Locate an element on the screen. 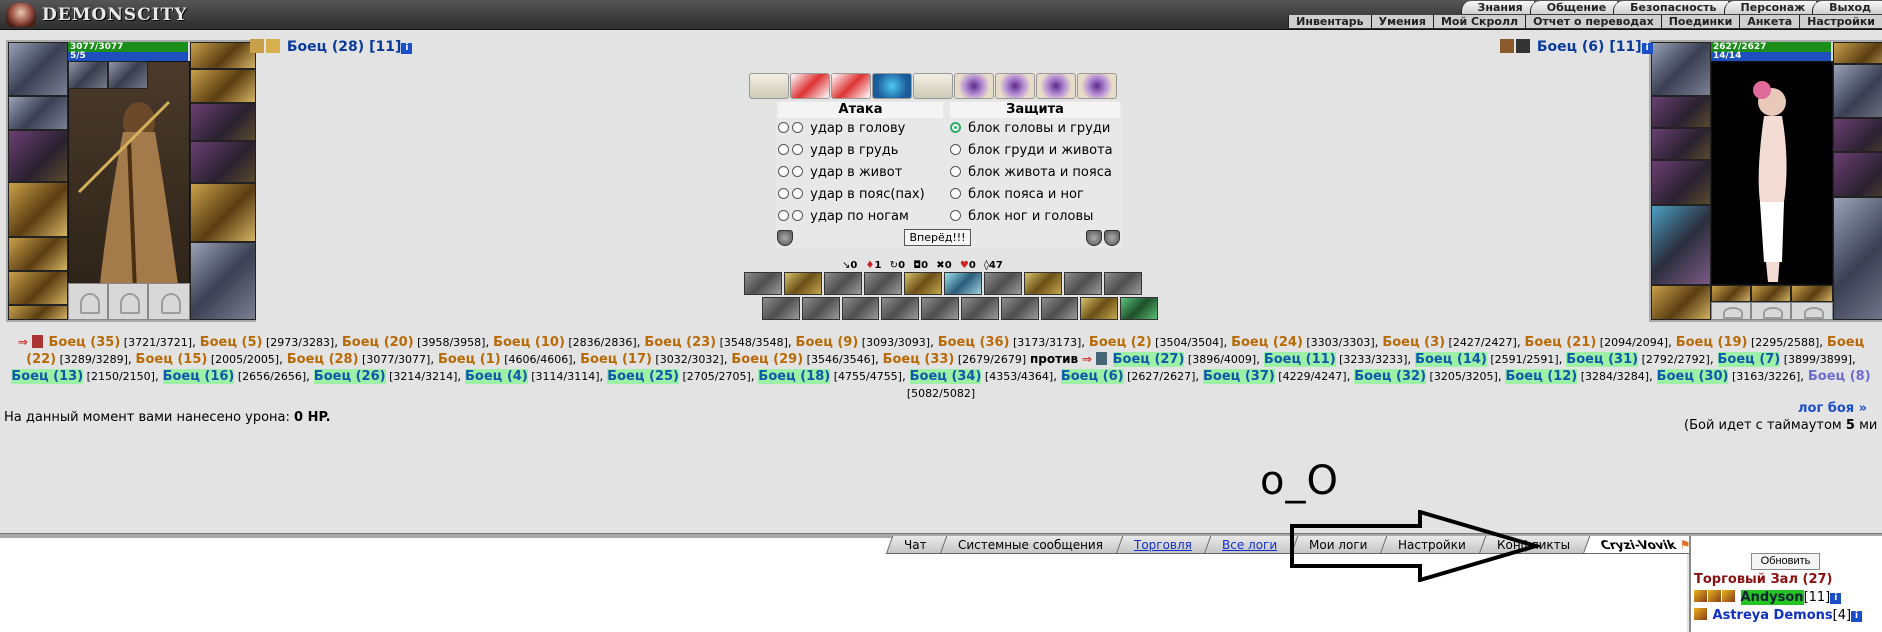  boots-slot is located at coordinates (223, 281).